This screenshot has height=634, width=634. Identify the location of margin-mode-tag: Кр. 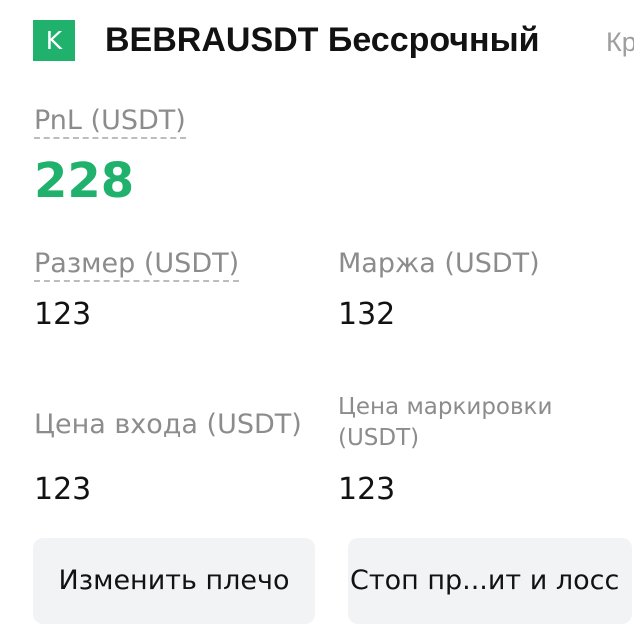
(620, 42).